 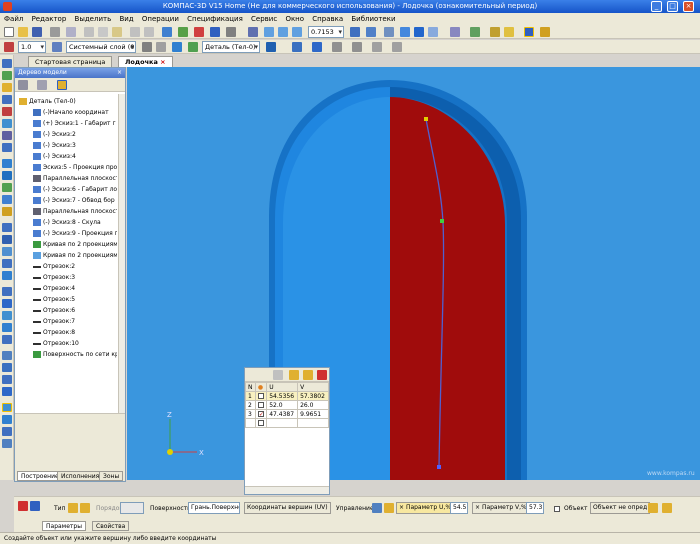 I want to click on help-icon, so click(x=231, y=32).